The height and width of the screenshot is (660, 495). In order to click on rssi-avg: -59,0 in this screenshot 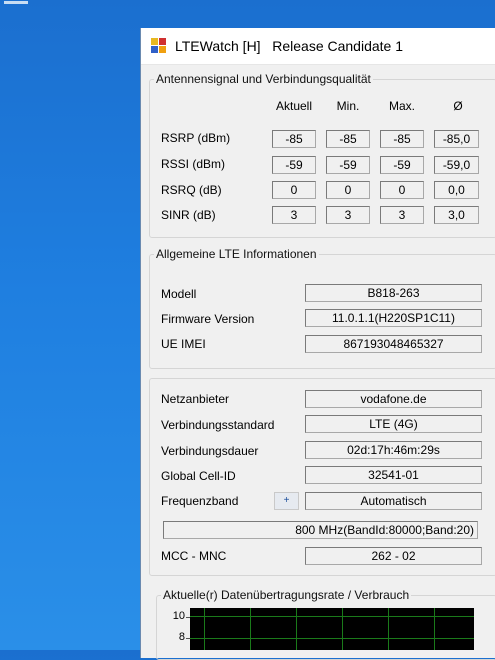, I will do `click(456, 165)`.